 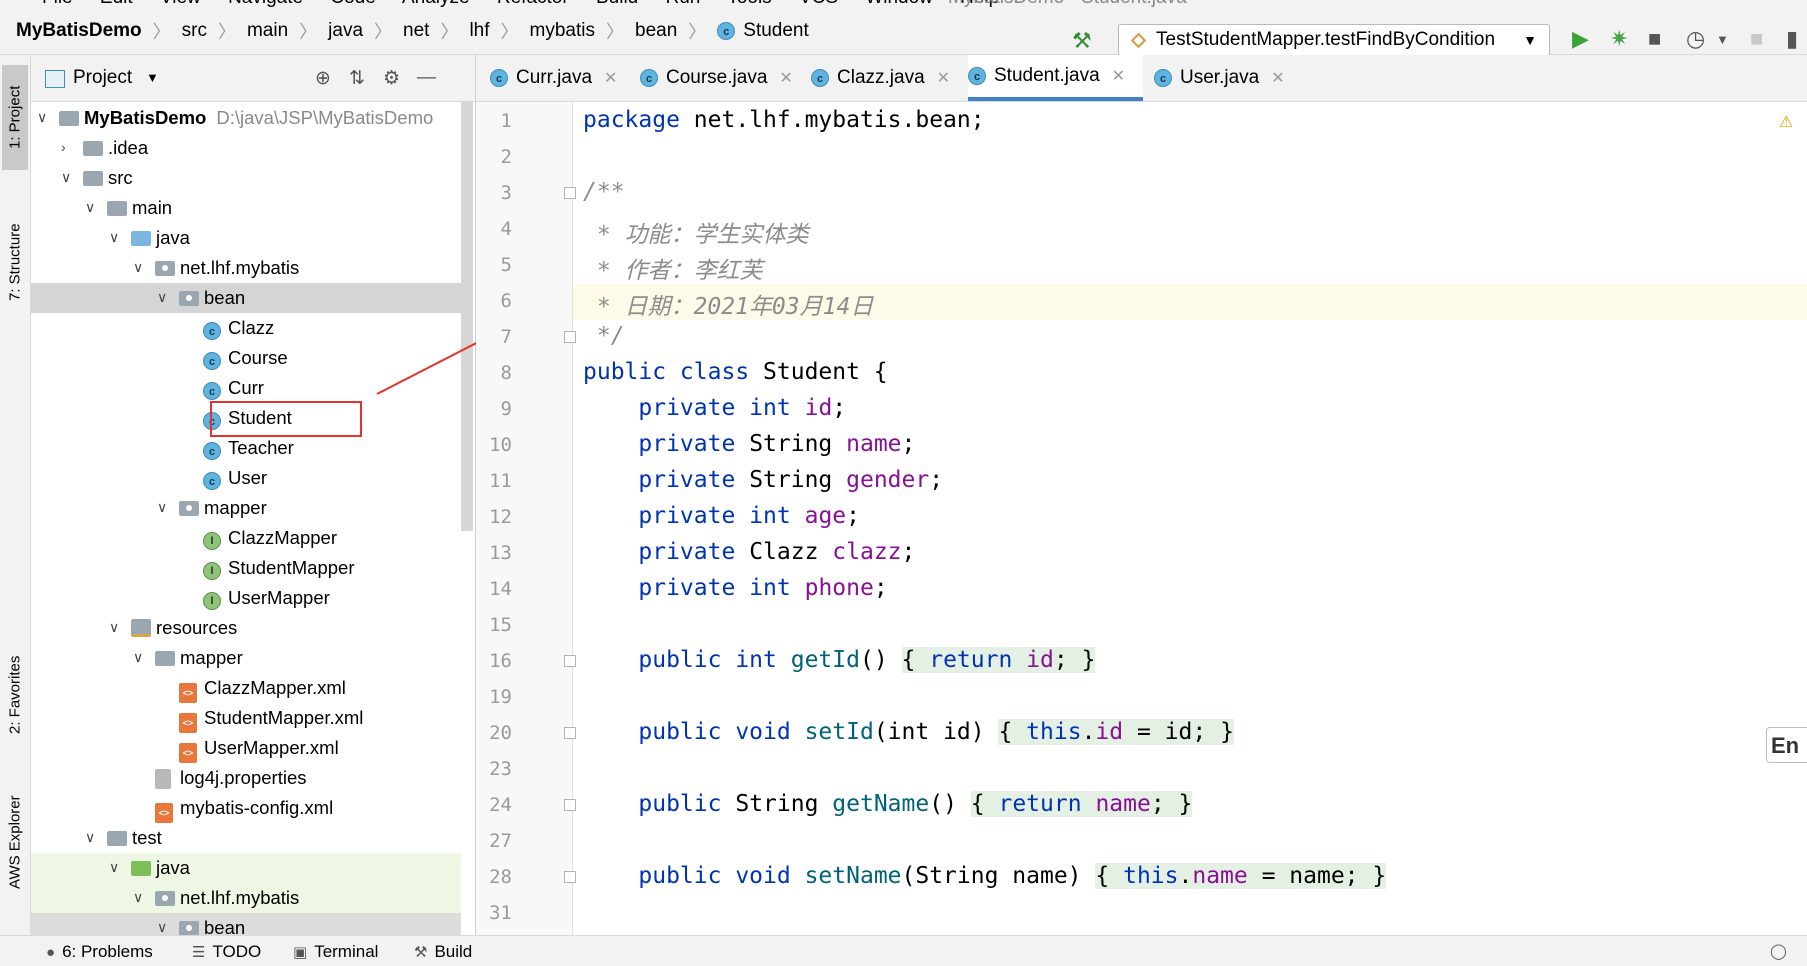 I want to click on tool-problems: ● 6: Problems, so click(x=99, y=952).